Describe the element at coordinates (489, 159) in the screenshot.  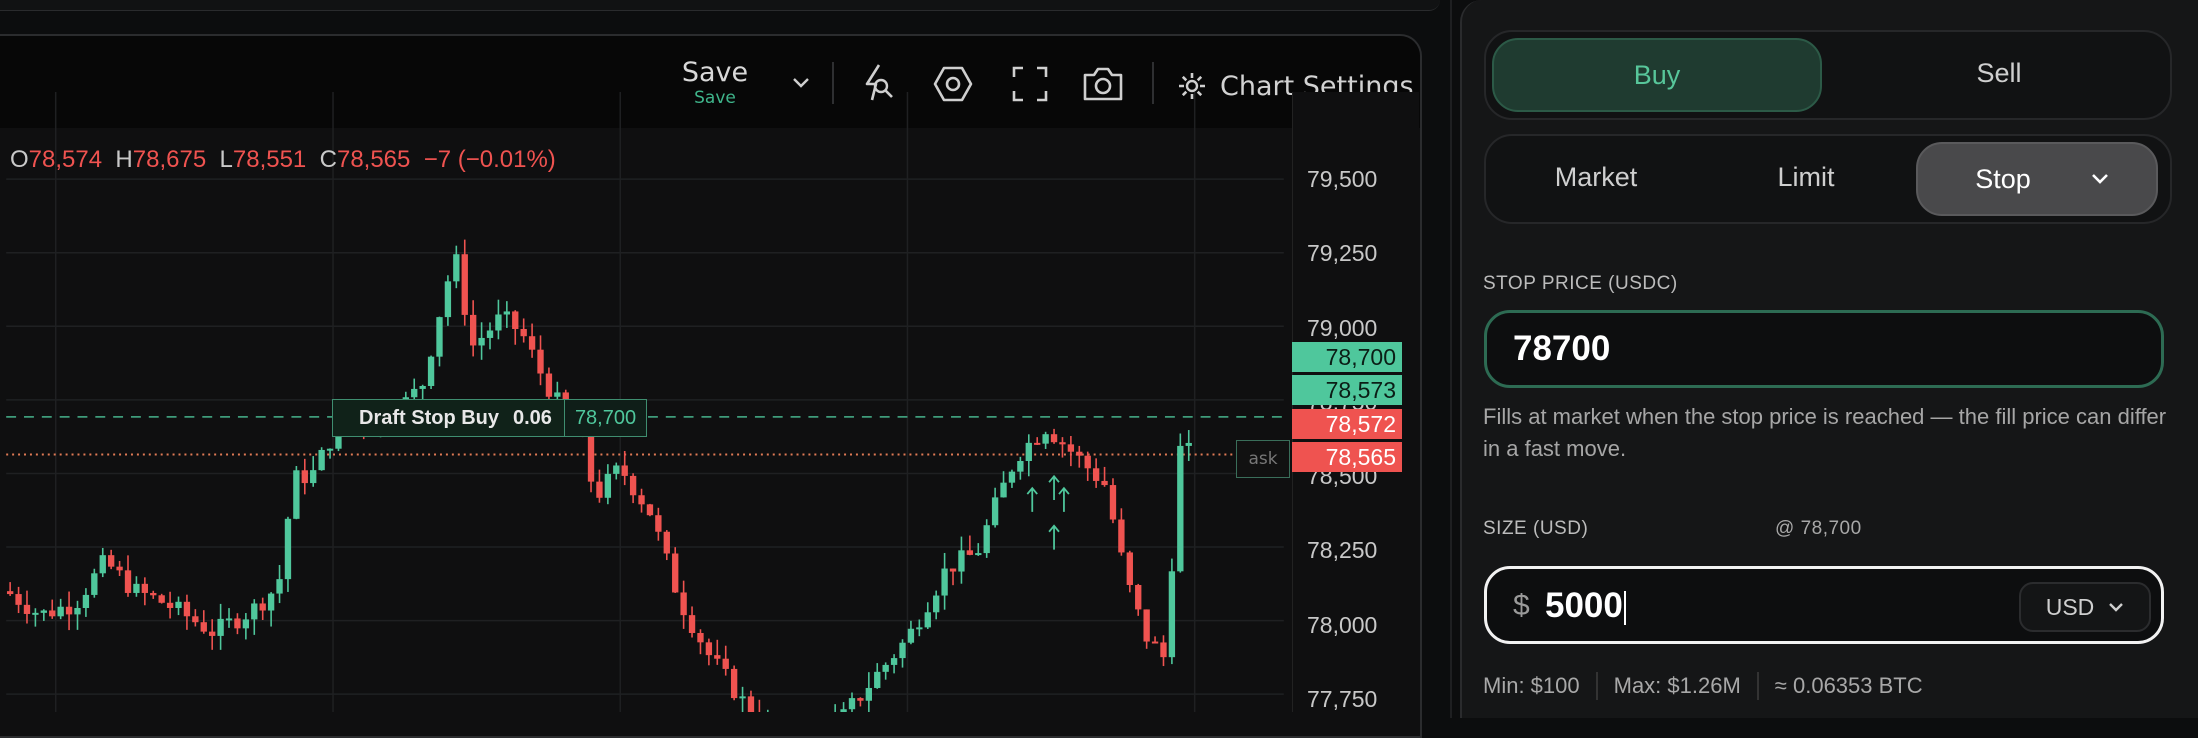
I see `change-value: −7 (−0.01%)` at that location.